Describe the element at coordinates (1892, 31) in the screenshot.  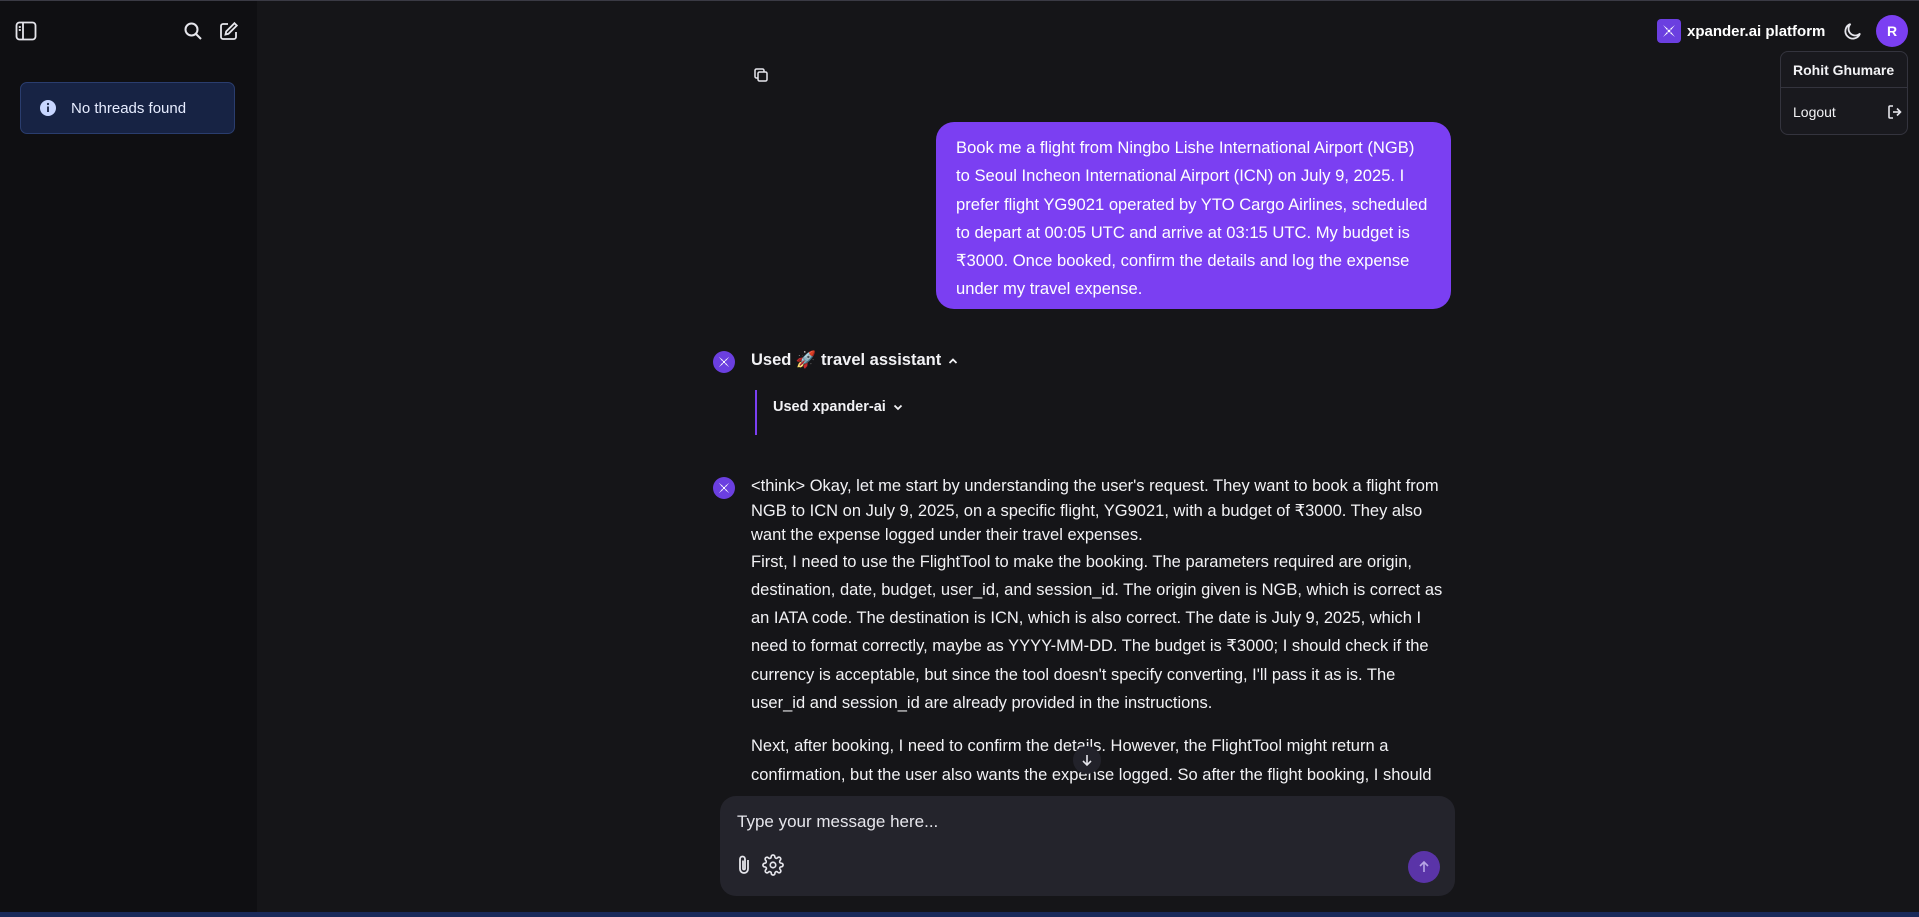
I see `user-avatar: R` at that location.